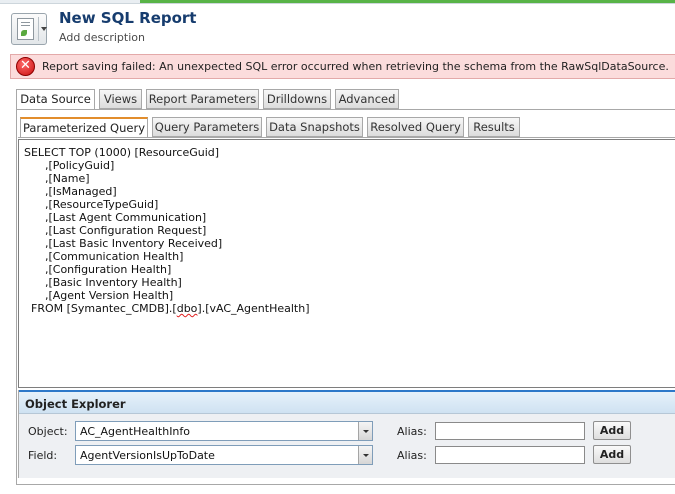 The height and width of the screenshot is (494, 675). What do you see at coordinates (224, 455) in the screenshot?
I see `field-select: AgentVersionIsUpToDate` at bounding box center [224, 455].